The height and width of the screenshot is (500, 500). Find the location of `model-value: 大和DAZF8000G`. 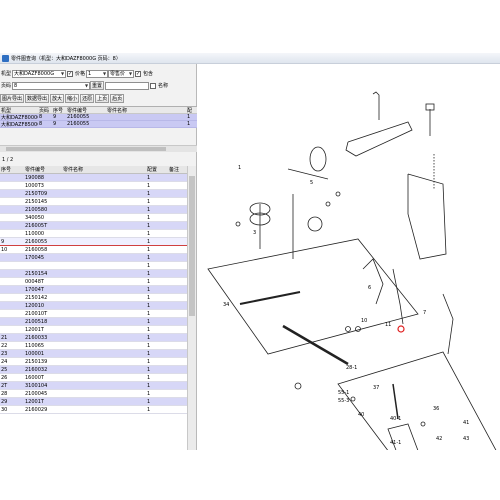

model-value: 大和DAZF8000G is located at coordinates (34, 74).